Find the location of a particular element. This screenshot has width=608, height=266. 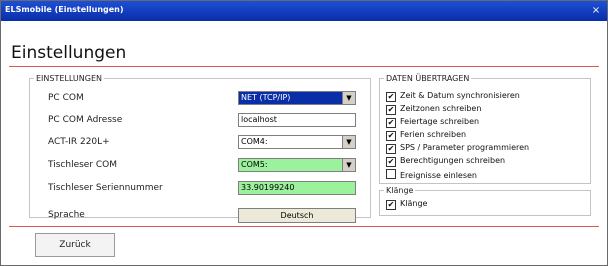

sync-datetime-checkbox: ✔ Zeit & Datum synchronisieren is located at coordinates (453, 96).